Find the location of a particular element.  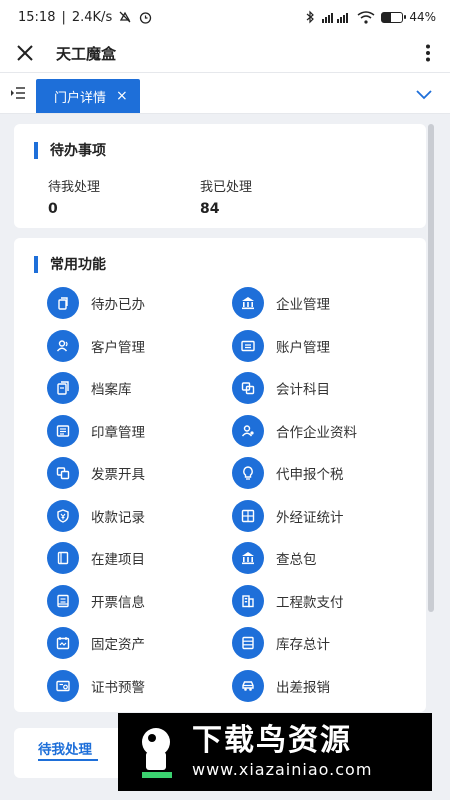

chevron-down-icon is located at coordinates (424, 95).